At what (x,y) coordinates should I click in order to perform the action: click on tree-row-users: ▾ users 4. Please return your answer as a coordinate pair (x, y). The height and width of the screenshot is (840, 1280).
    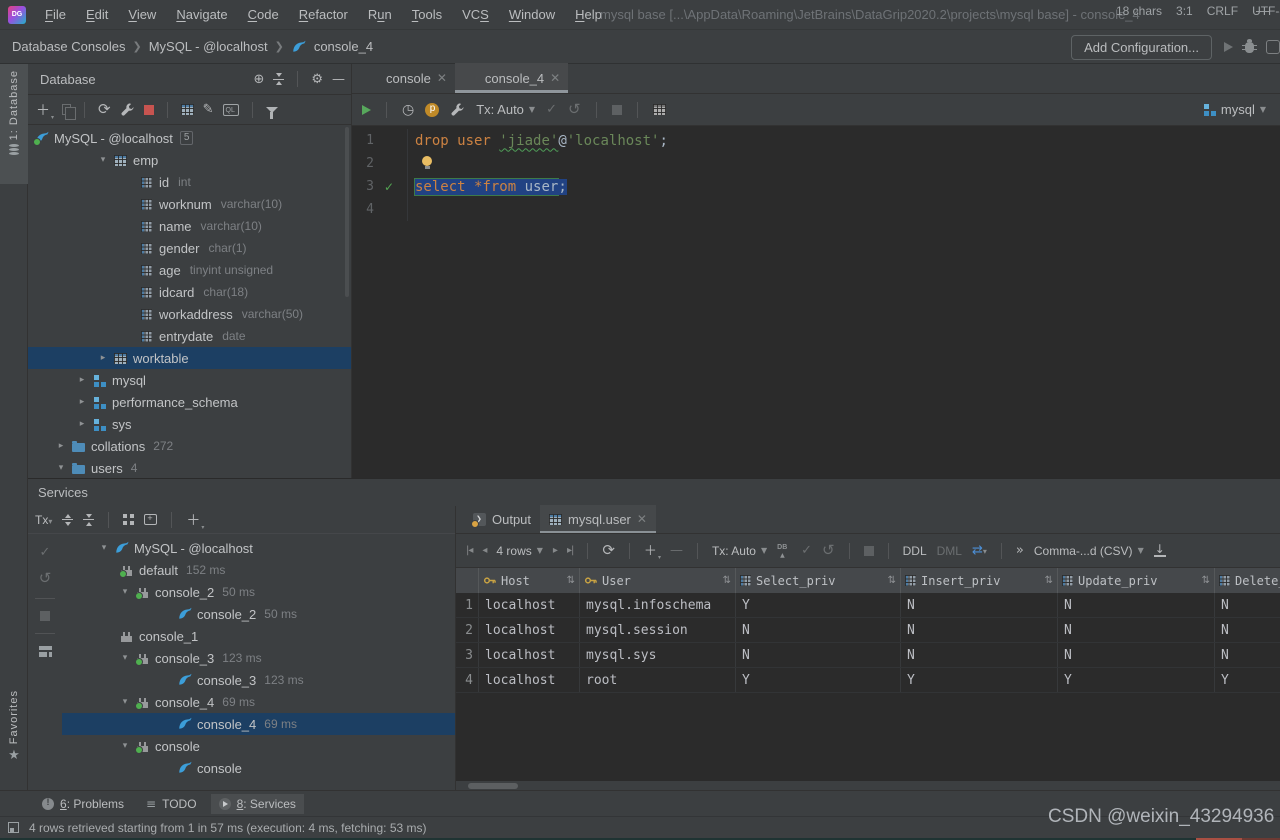
    Looking at the image, I should click on (189, 467).